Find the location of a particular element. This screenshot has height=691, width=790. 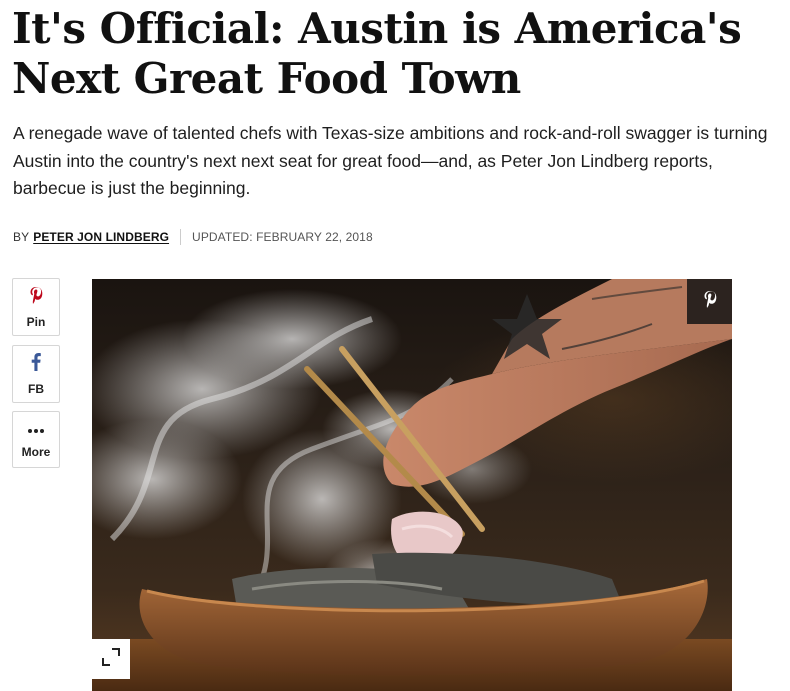

image-pin-button is located at coordinates (709, 301).